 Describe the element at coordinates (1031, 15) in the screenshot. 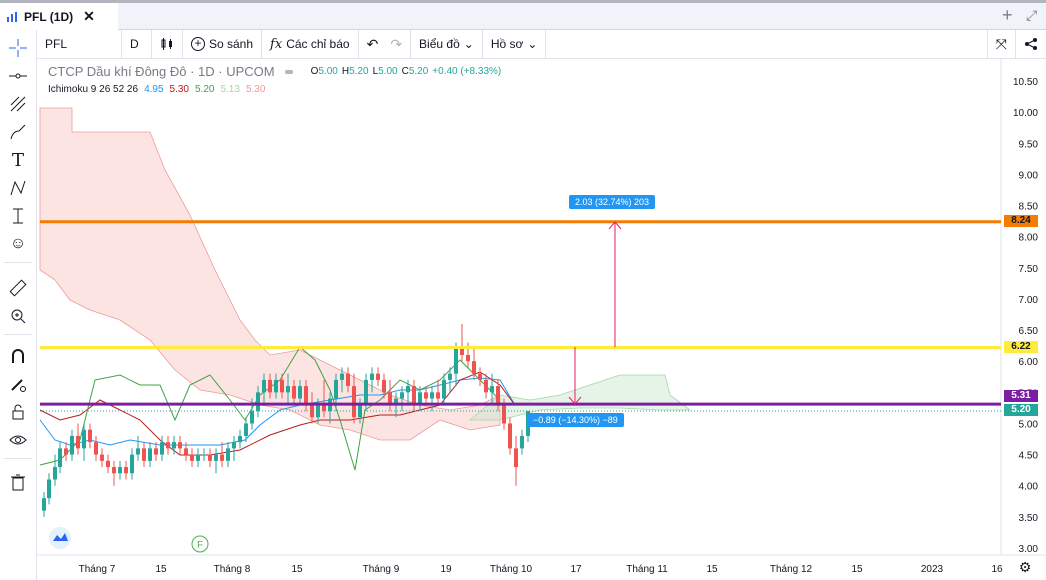

I see `expand-window-icon: ⤢` at that location.